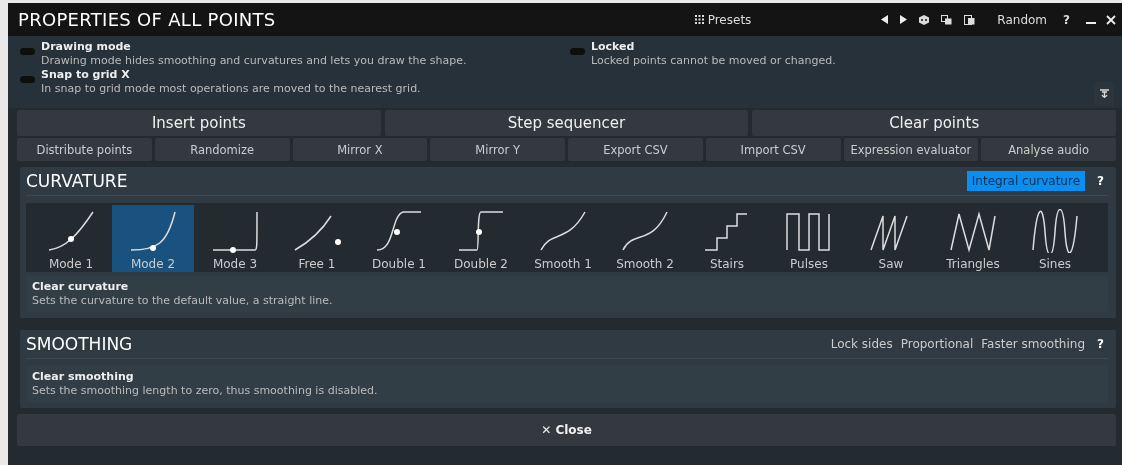  What do you see at coordinates (199, 123) in the screenshot?
I see `action-button: Insert points` at bounding box center [199, 123].